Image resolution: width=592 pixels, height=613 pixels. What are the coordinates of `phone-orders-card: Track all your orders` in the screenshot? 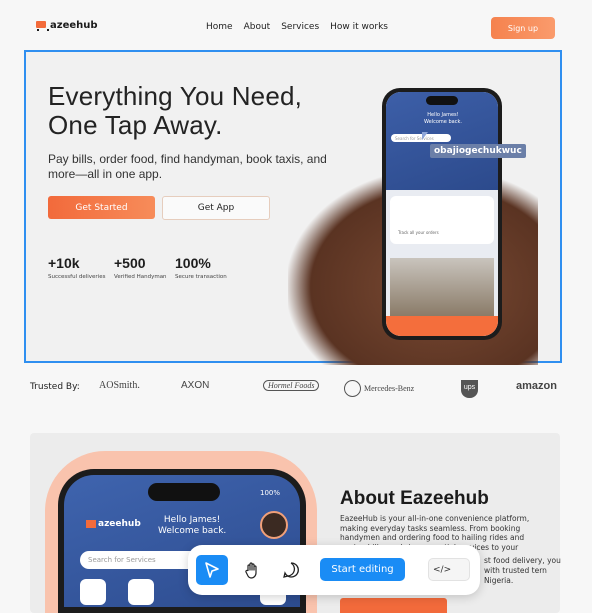 It's located at (442, 220).